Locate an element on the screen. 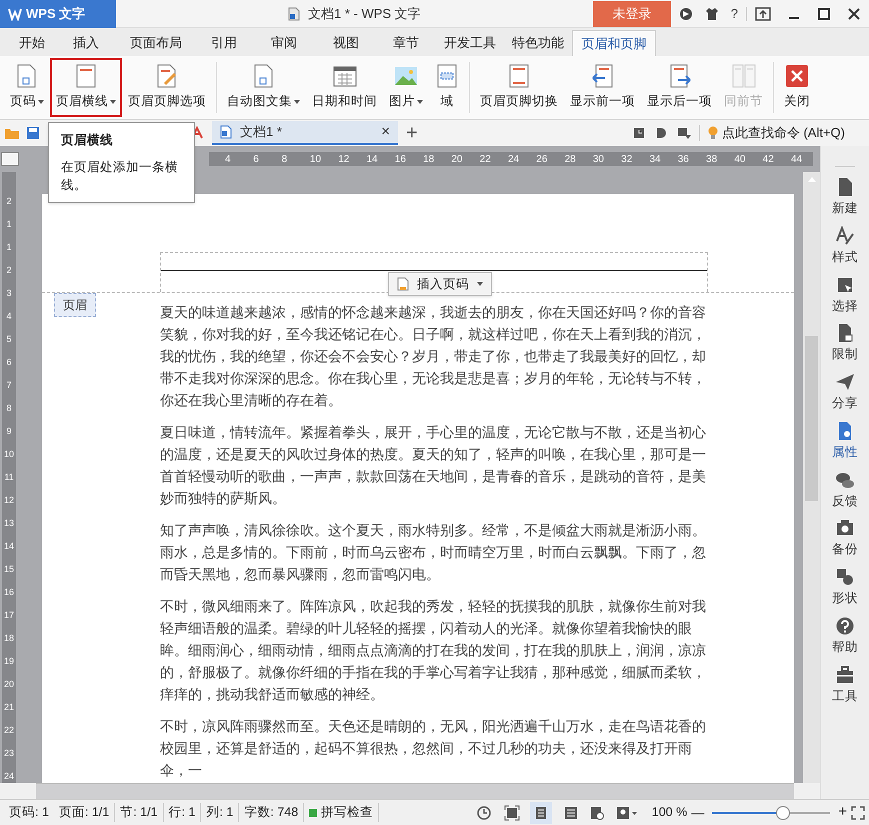 The width and height of the screenshot is (869, 825). save-icon is located at coordinates (33, 133).